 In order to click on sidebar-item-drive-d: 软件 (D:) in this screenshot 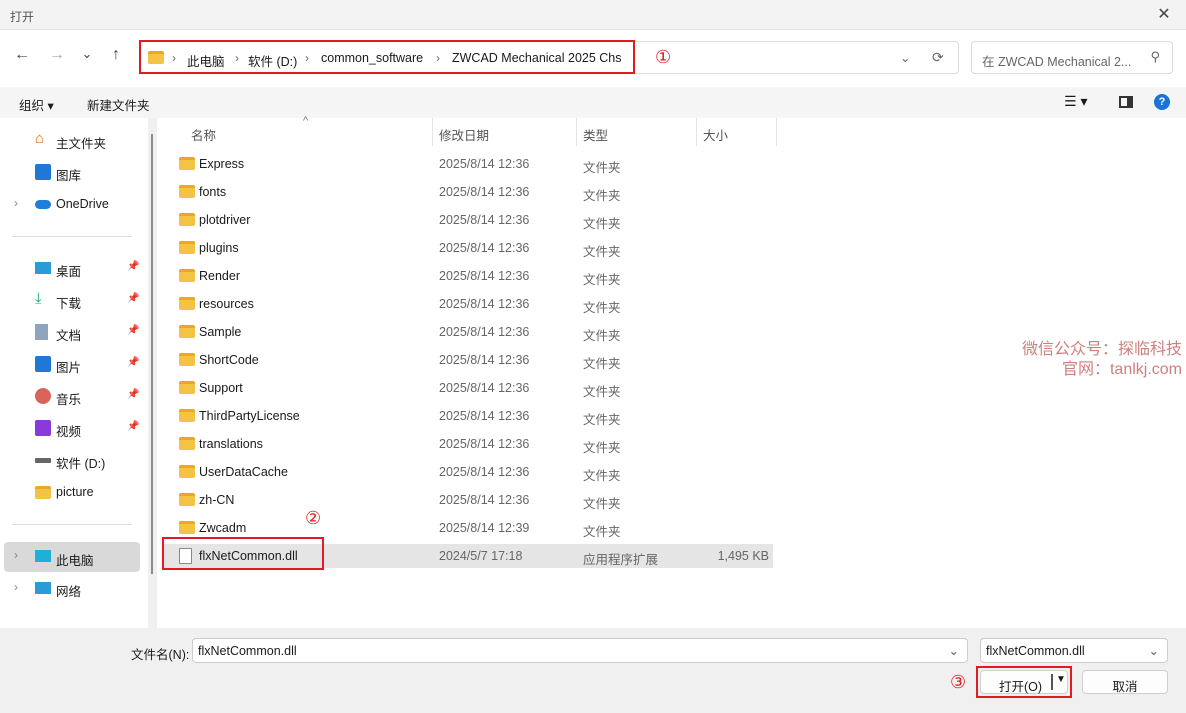, I will do `click(74, 460)`.